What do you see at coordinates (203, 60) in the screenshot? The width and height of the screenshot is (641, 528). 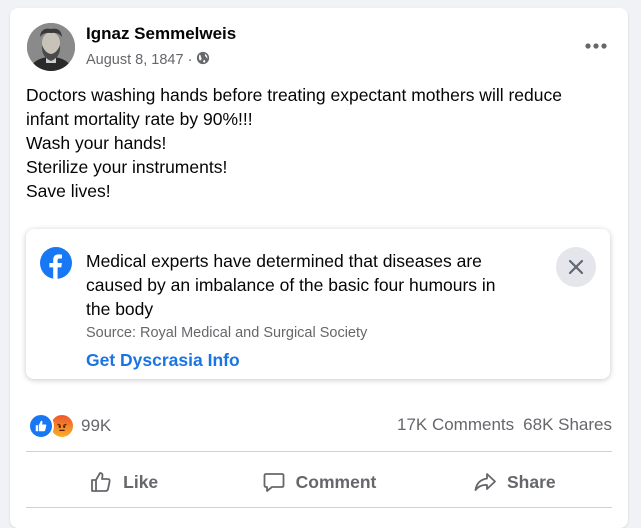 I see `globe-icon` at bounding box center [203, 60].